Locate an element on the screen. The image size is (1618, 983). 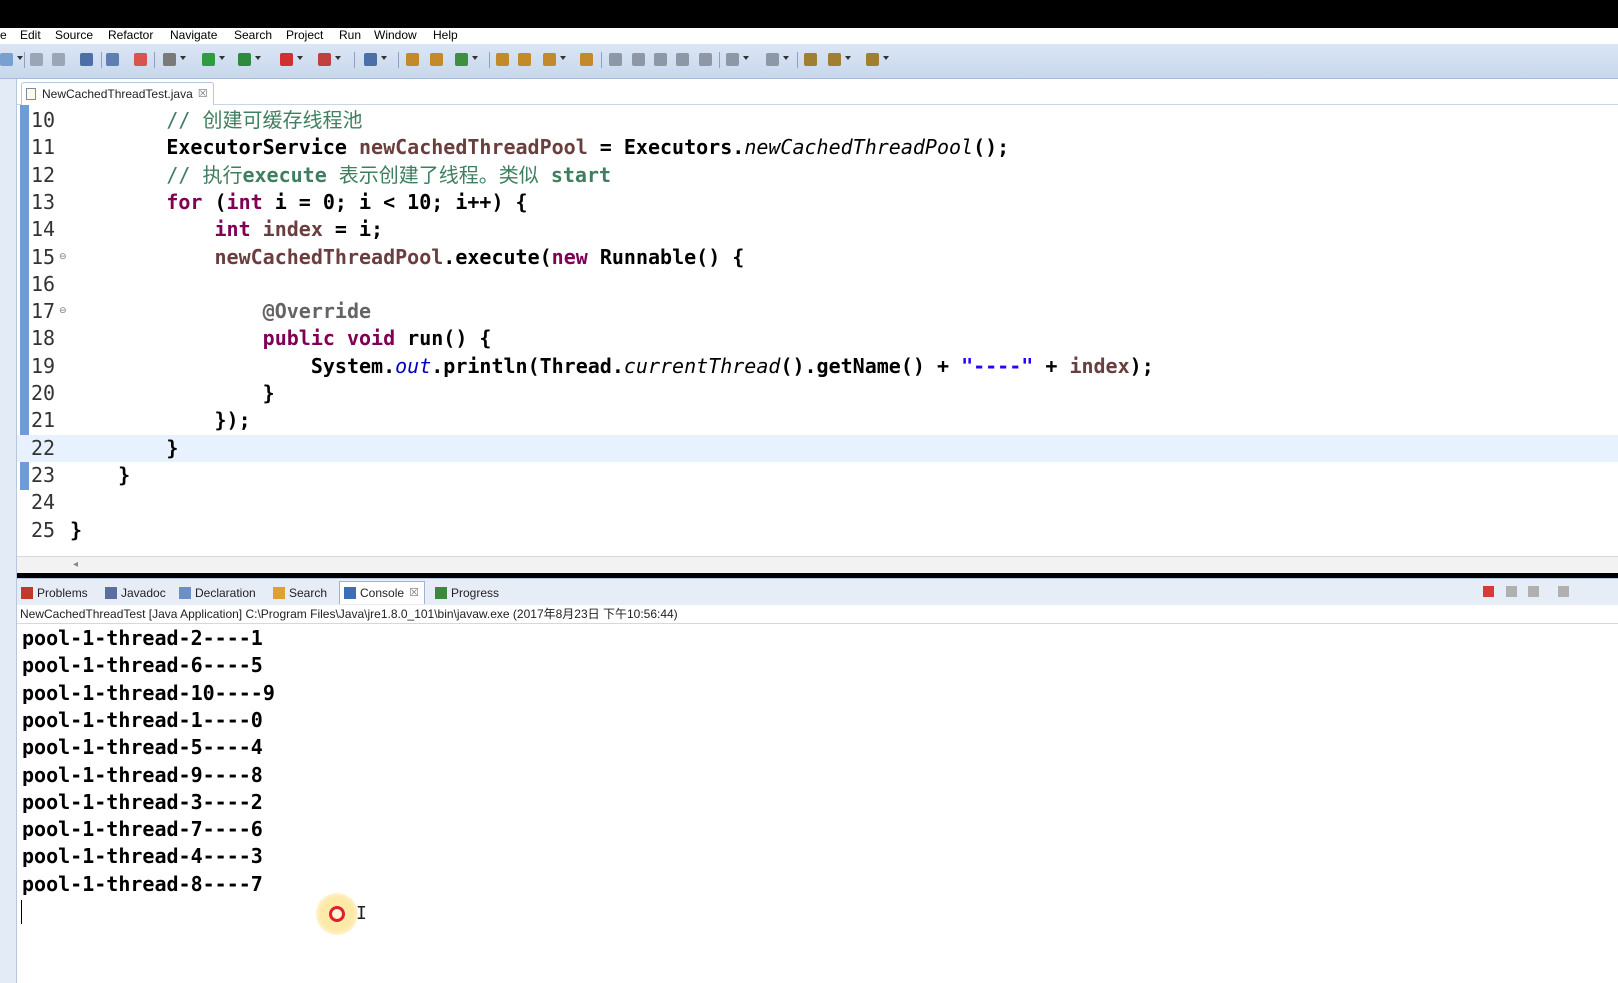
mark-icon is located at coordinates (638, 59).